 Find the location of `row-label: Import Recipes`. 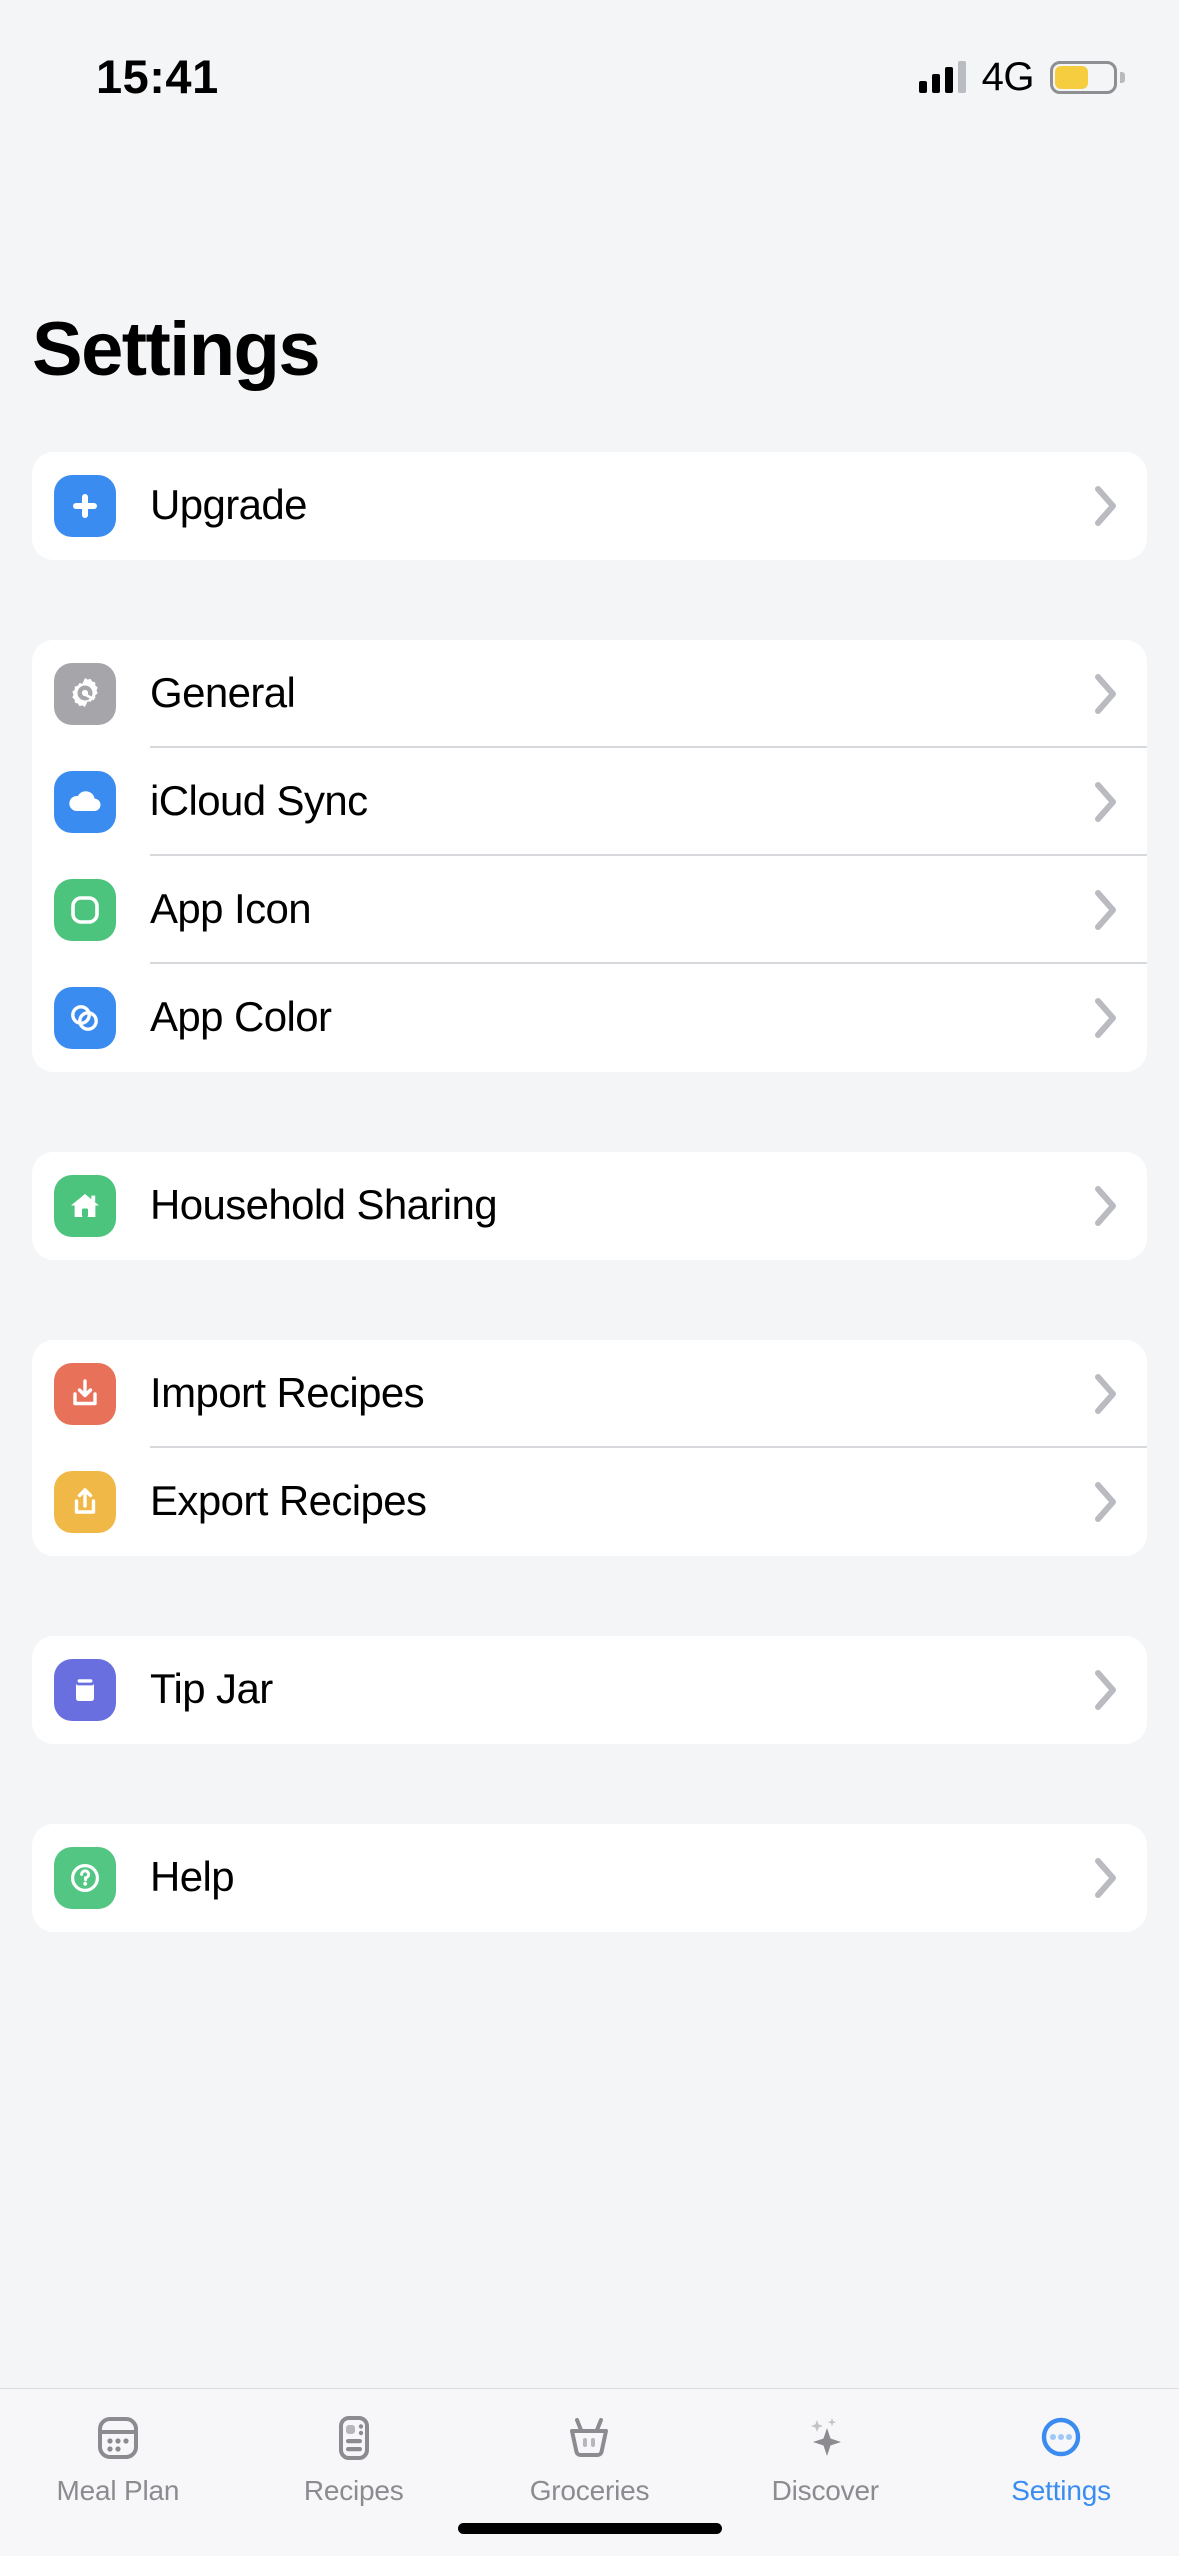

row-label: Import Recipes is located at coordinates (287, 1392).